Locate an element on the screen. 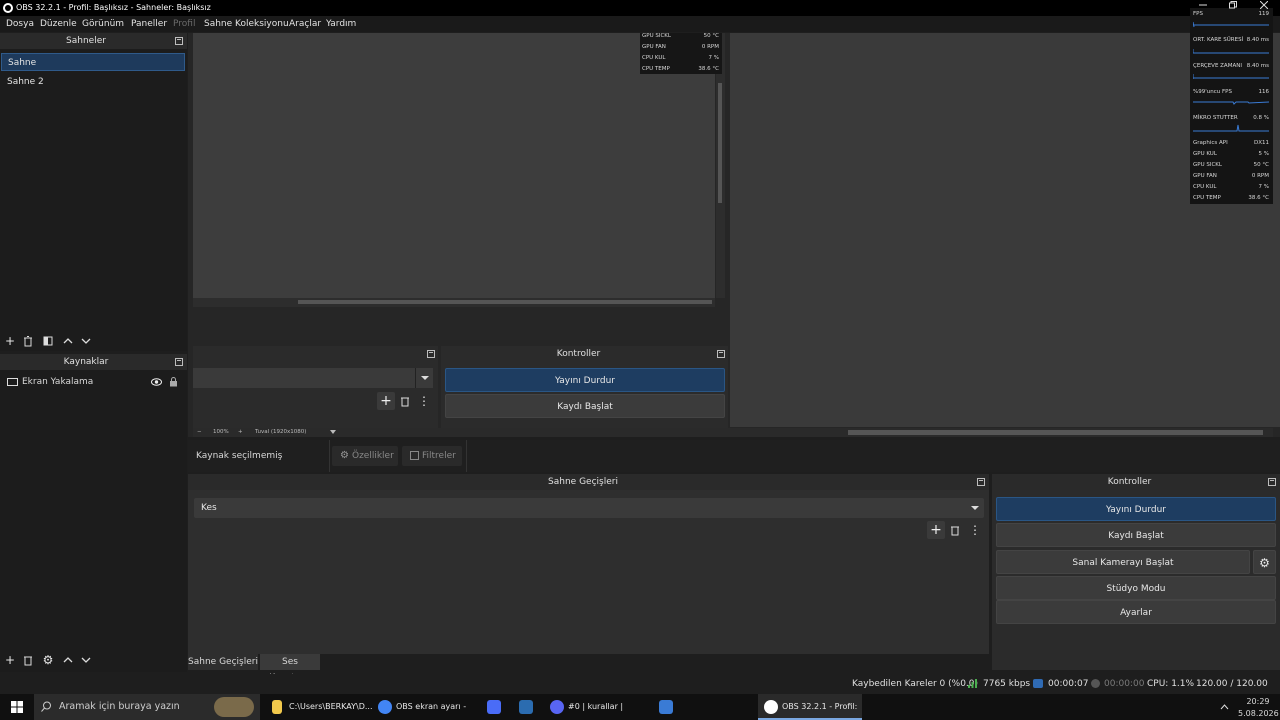 The width and height of the screenshot is (1280, 720). chevron-up-icon is located at coordinates (1224, 707).